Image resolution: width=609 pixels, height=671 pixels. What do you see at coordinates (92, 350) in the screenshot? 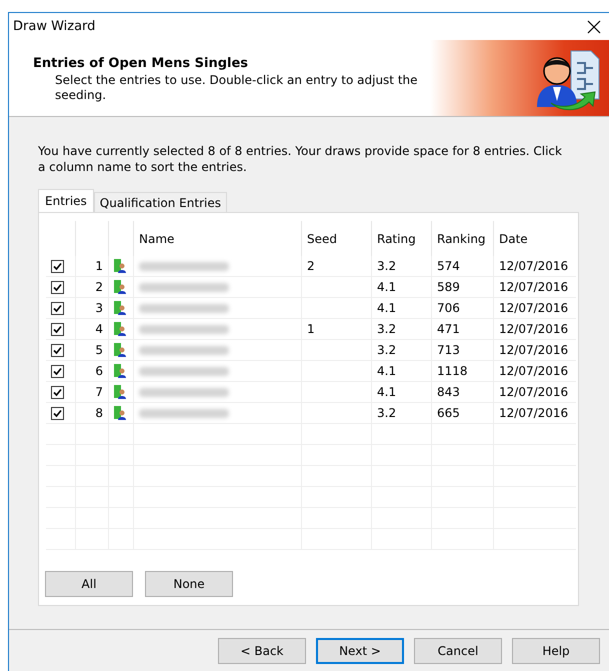
I see `row-number: 5` at bounding box center [92, 350].